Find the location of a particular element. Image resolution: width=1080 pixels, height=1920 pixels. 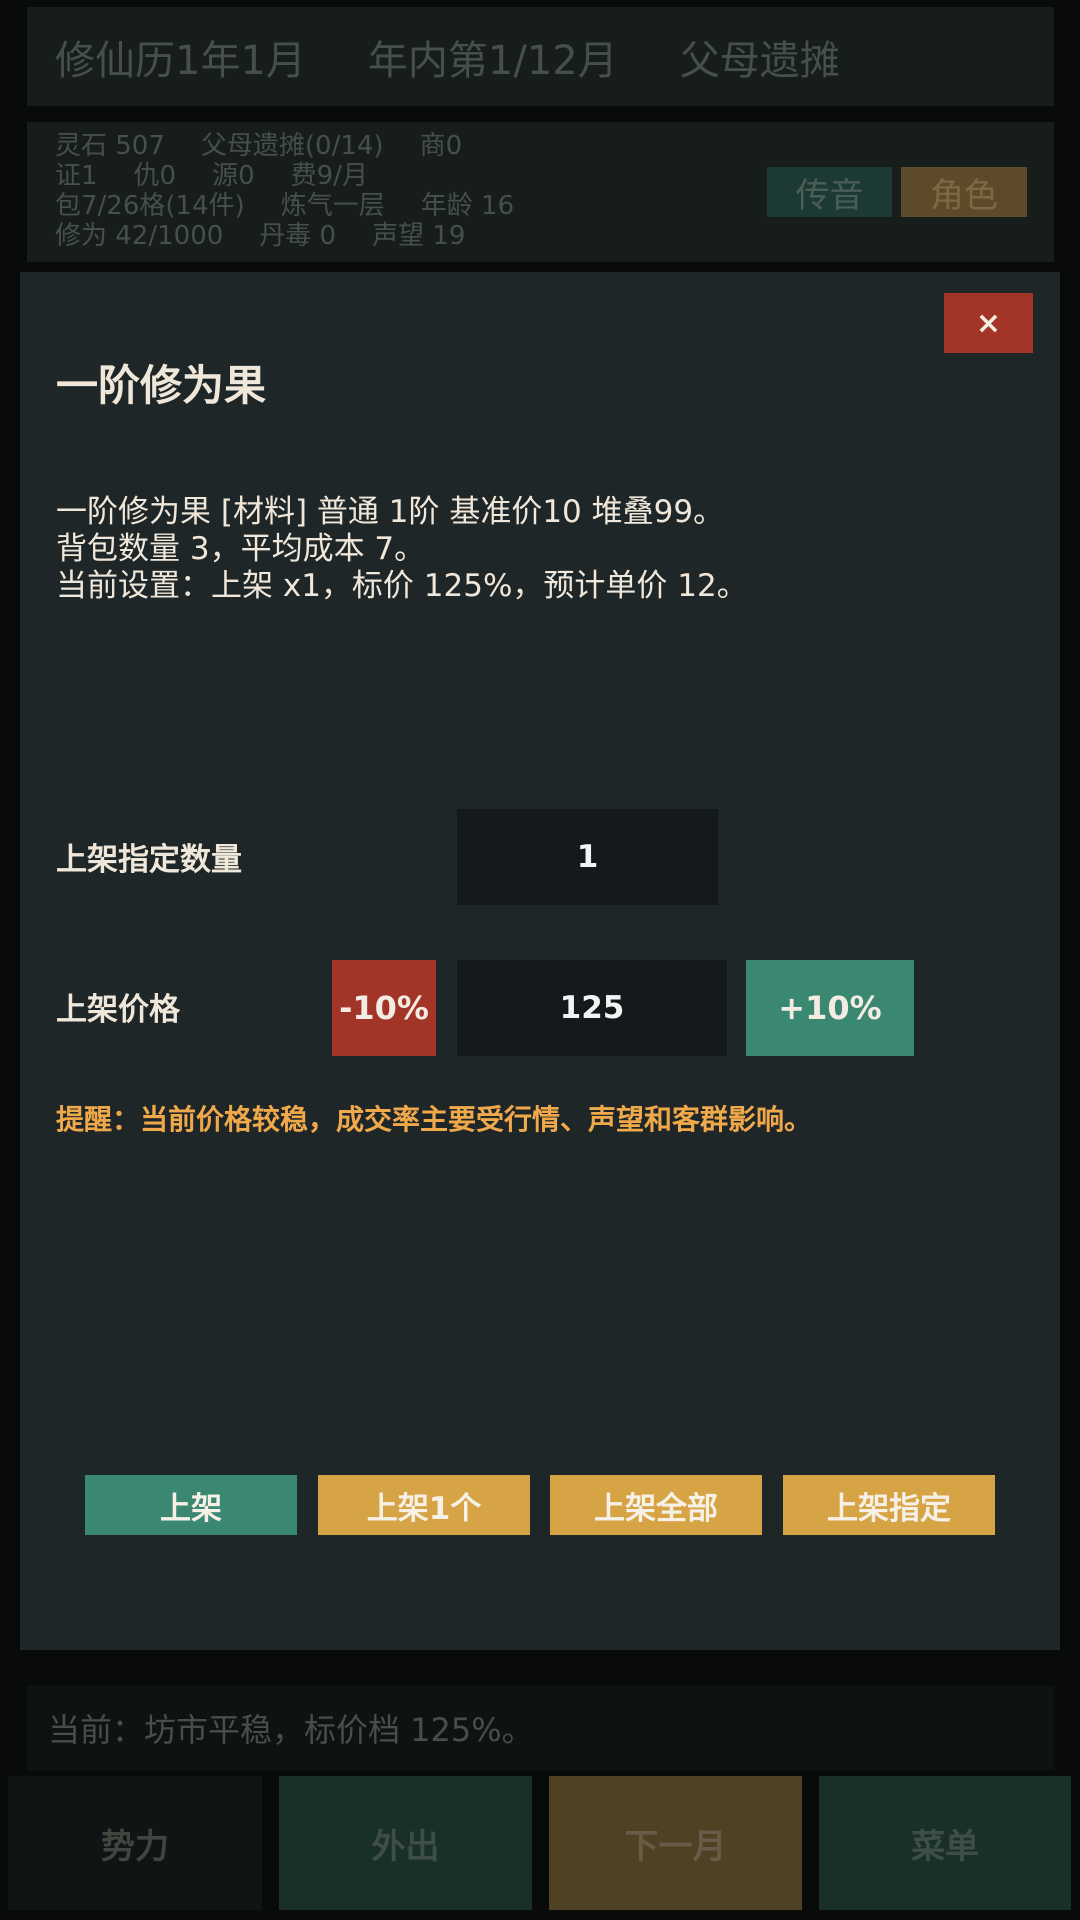

stat-zheng: 证1 is located at coordinates (76, 176).